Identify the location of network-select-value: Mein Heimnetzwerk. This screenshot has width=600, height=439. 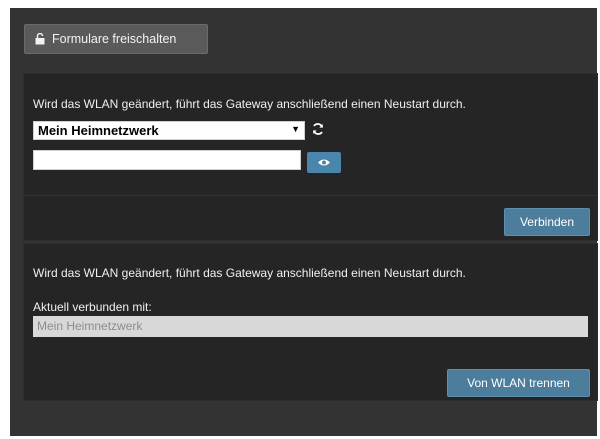
(98, 130).